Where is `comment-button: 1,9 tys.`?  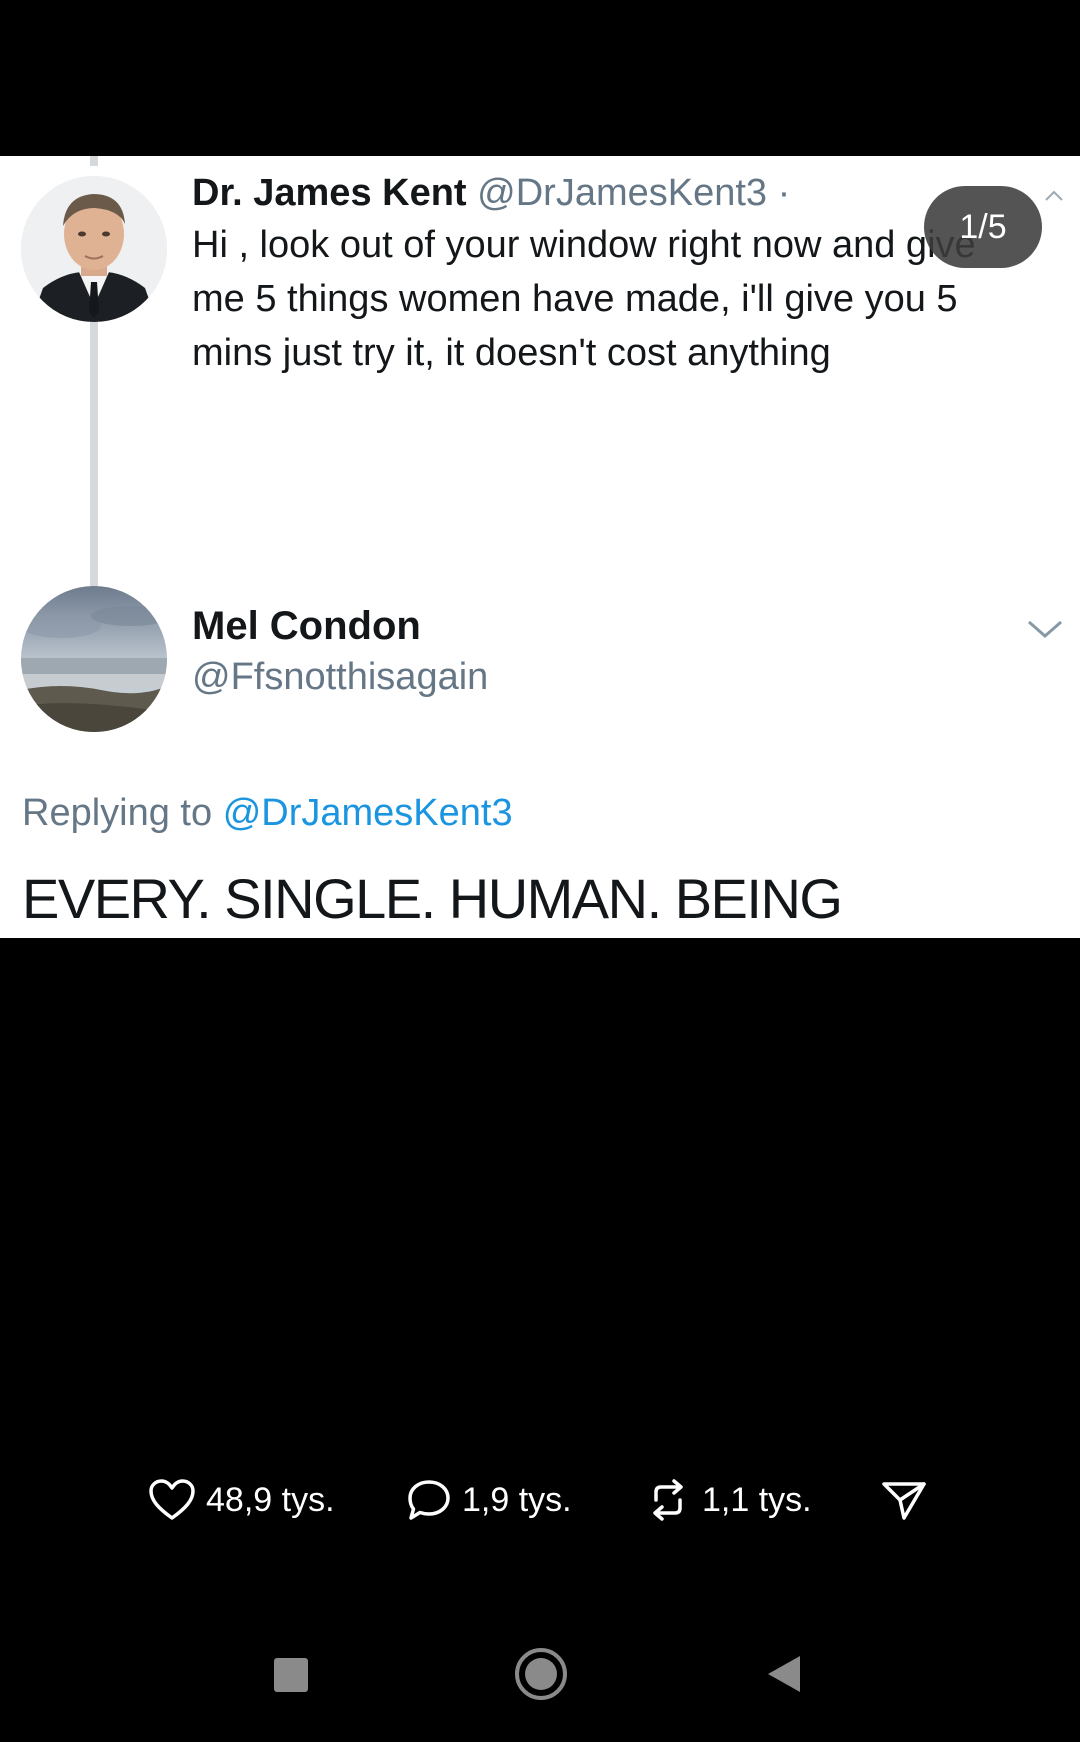 comment-button: 1,9 tys. is located at coordinates (489, 1500).